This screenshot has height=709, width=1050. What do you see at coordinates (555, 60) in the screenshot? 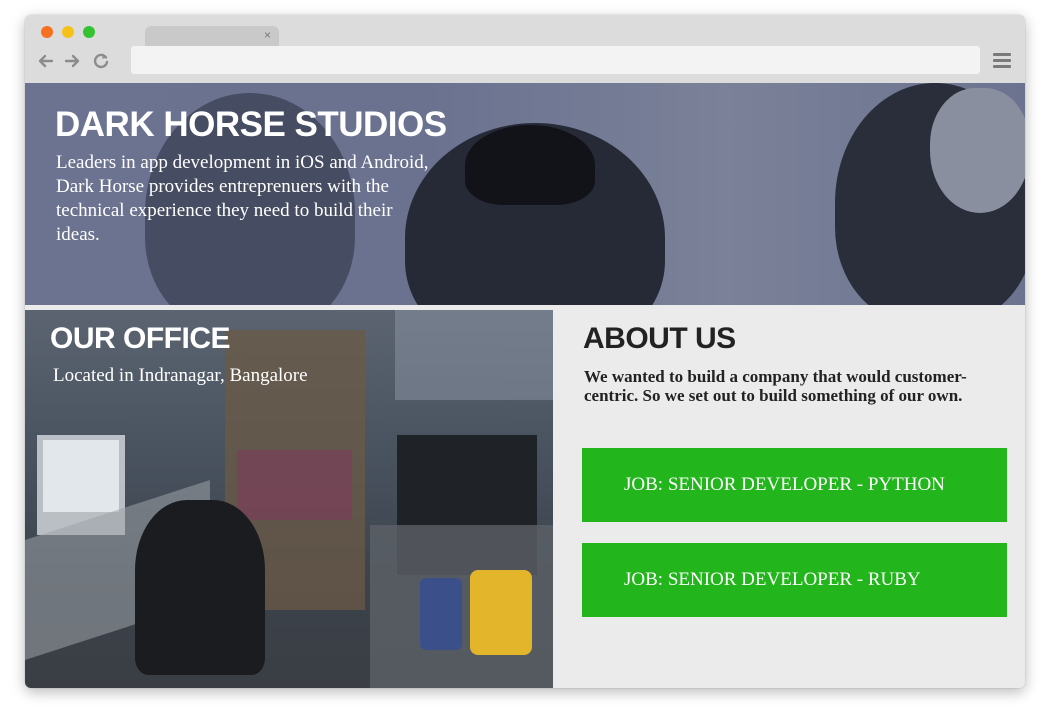
I see `address-bar` at bounding box center [555, 60].